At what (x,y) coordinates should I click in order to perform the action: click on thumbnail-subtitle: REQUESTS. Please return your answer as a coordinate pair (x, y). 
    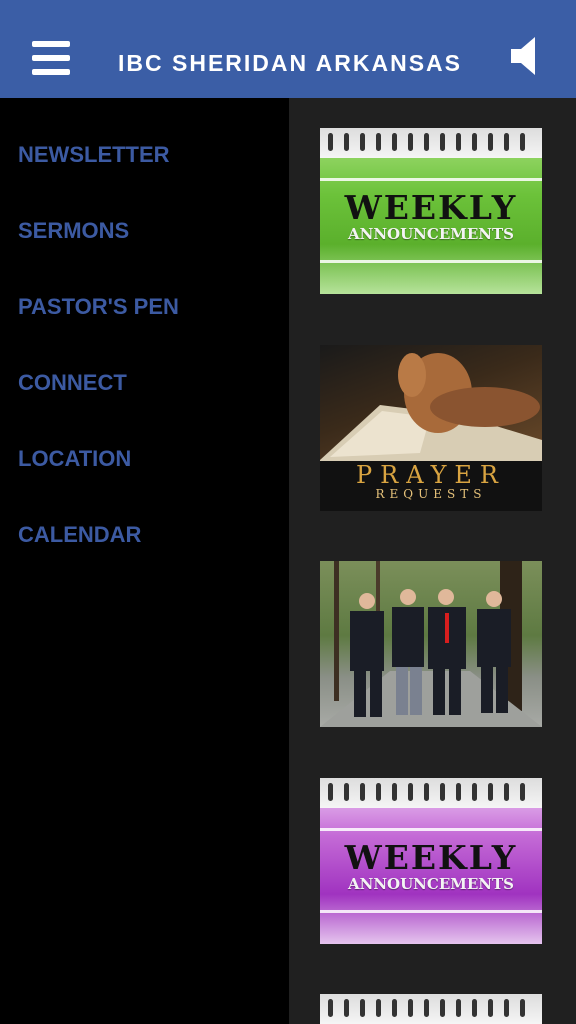
    Looking at the image, I should click on (431, 494).